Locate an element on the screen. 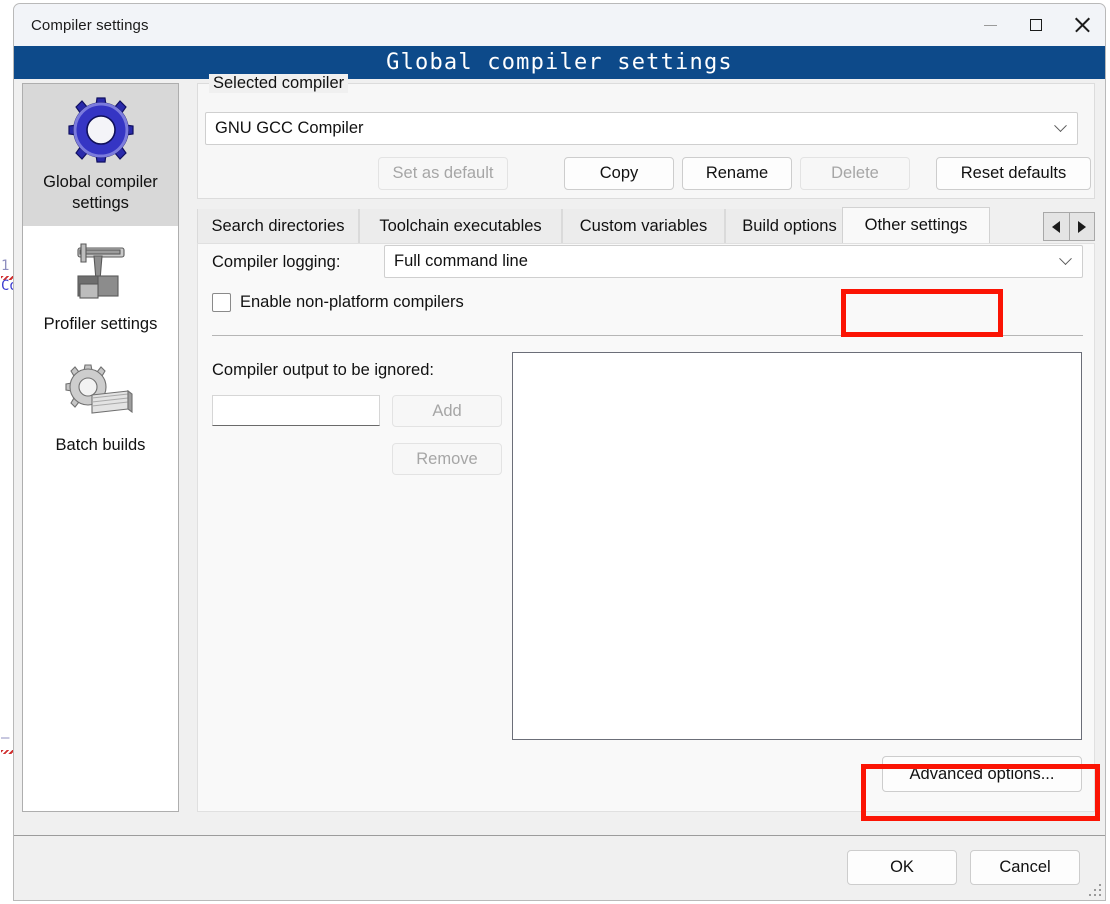 The height and width of the screenshot is (904, 1110). sidebar-item-profiler-settings: Profiler settings is located at coordinates (100, 286).